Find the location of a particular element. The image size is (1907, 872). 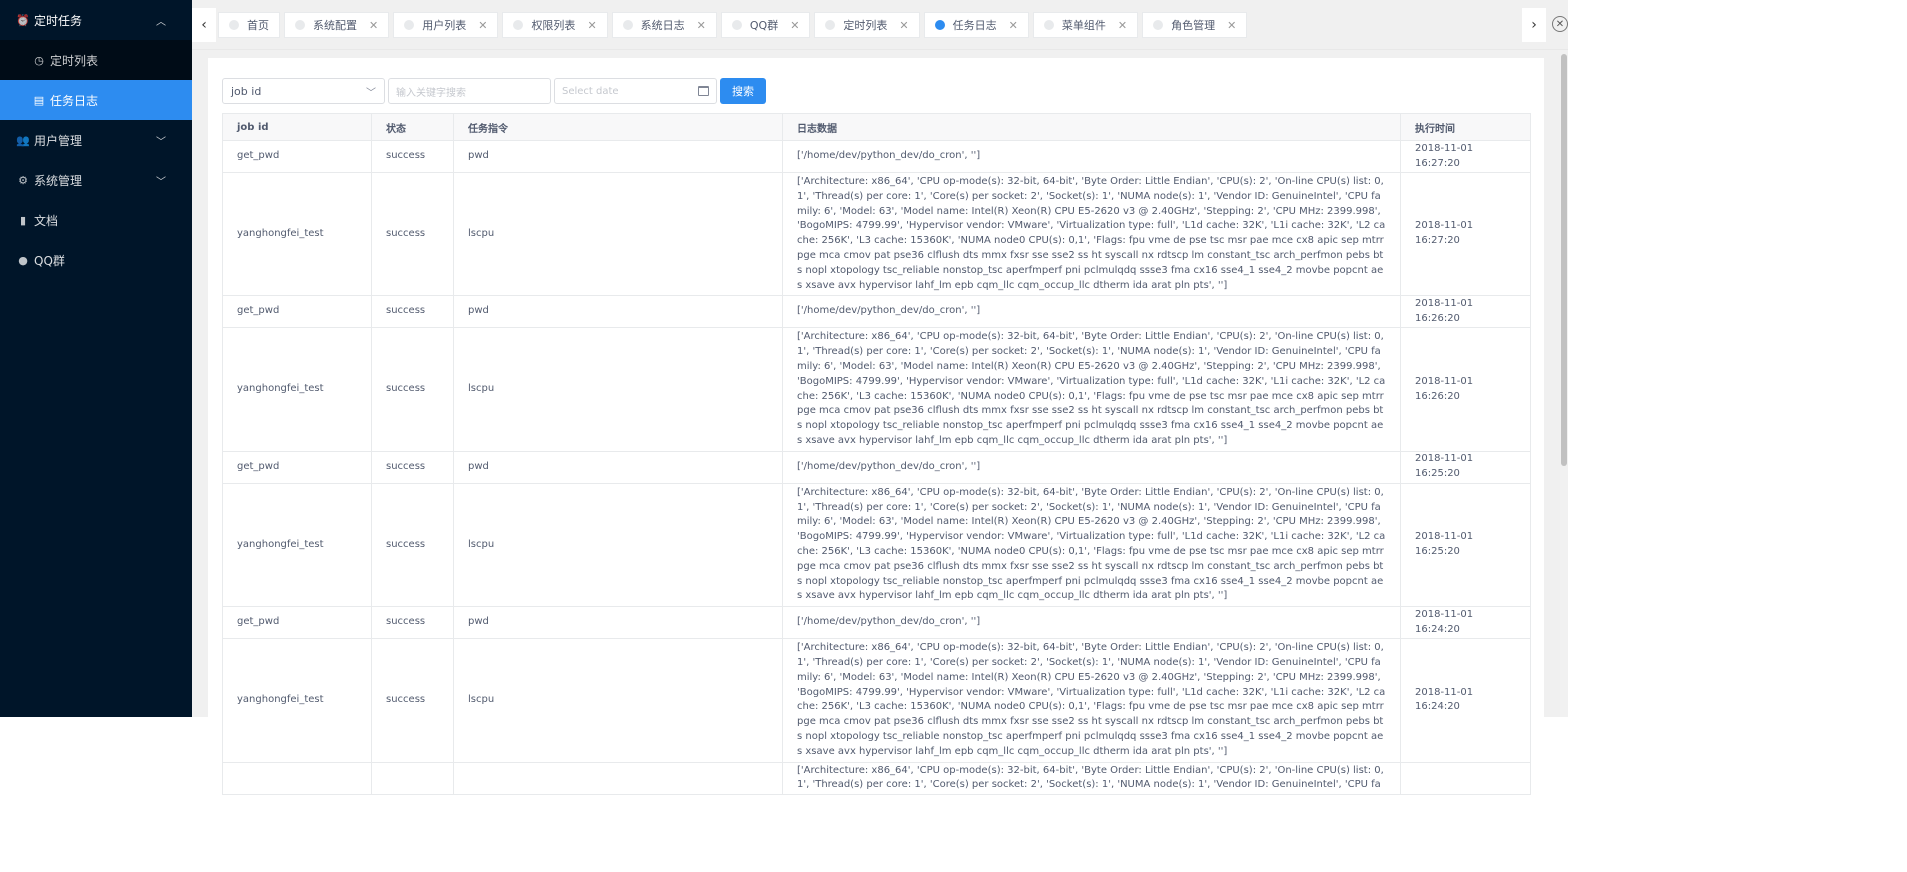

tab-scroll-left-button: ‹ is located at coordinates (204, 25).